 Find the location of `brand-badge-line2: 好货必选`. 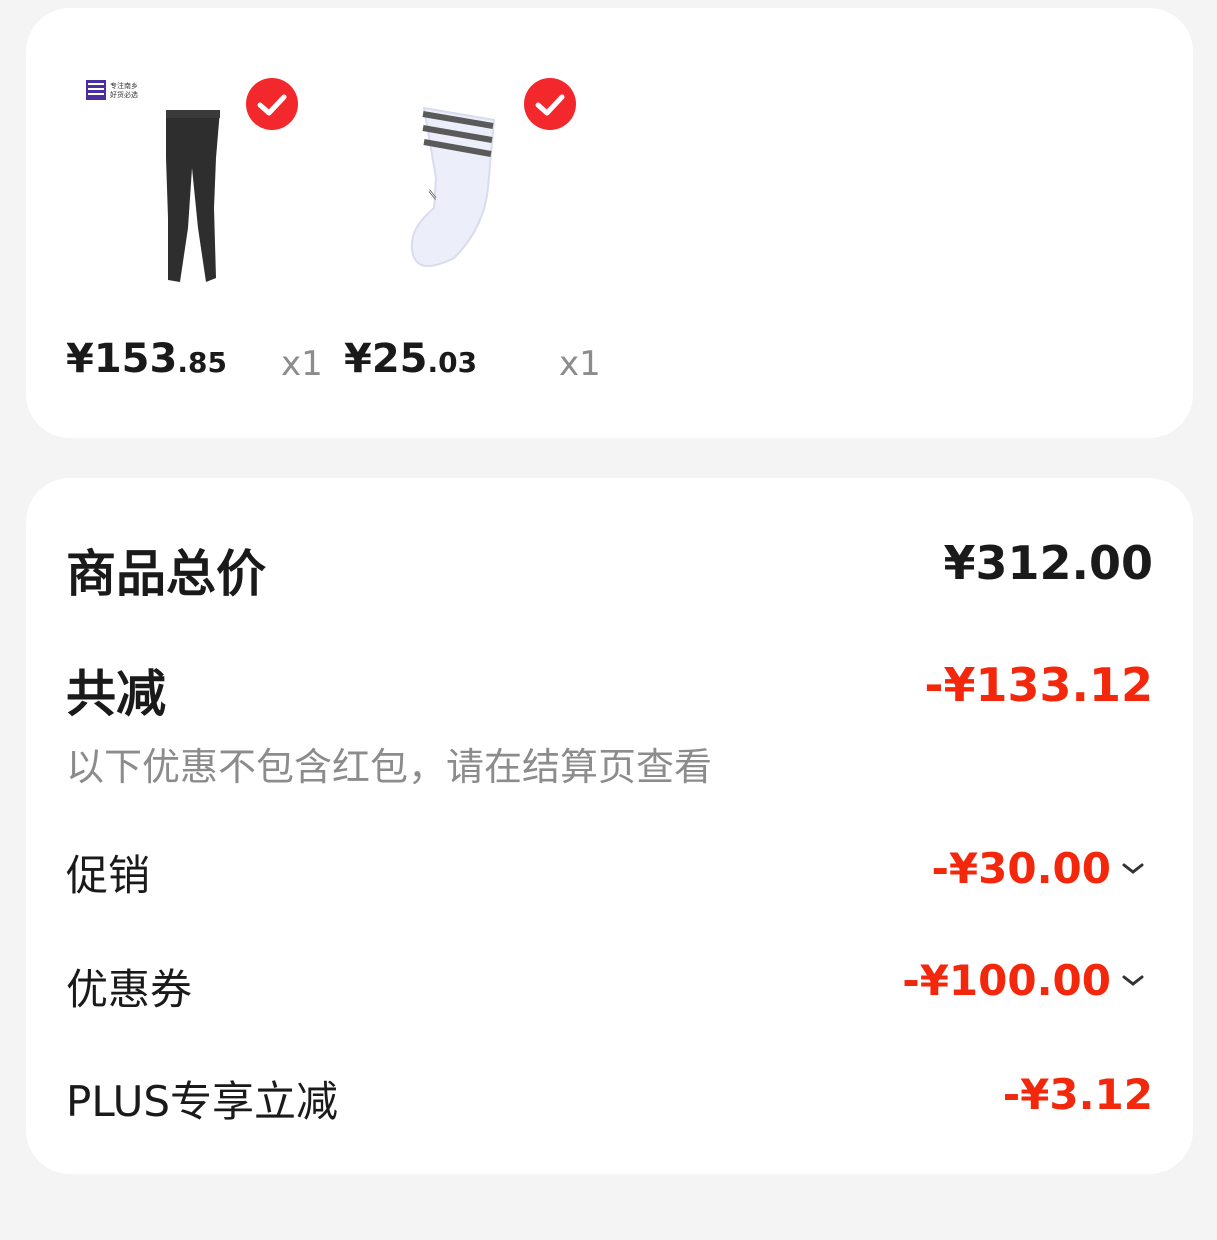

brand-badge-line2: 好货必选 is located at coordinates (124, 94).